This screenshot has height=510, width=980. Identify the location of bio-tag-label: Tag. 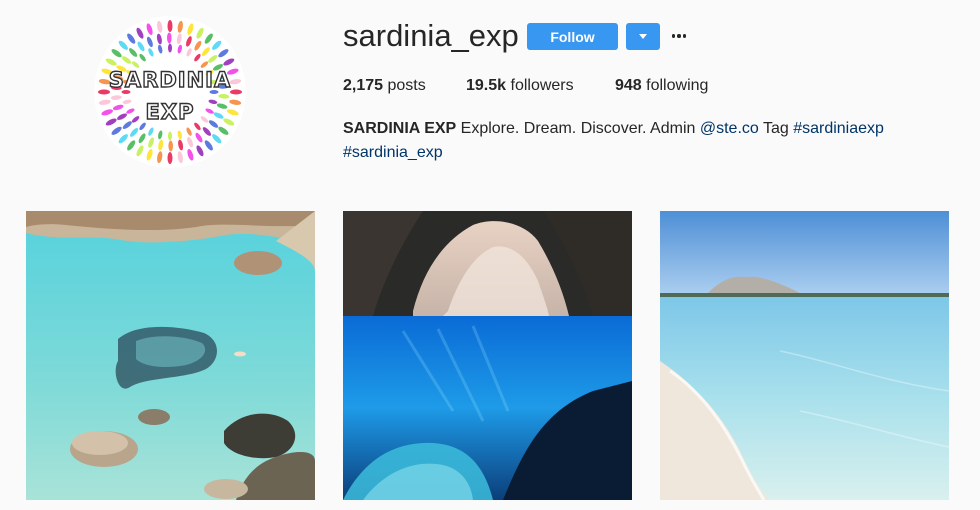
(775, 128).